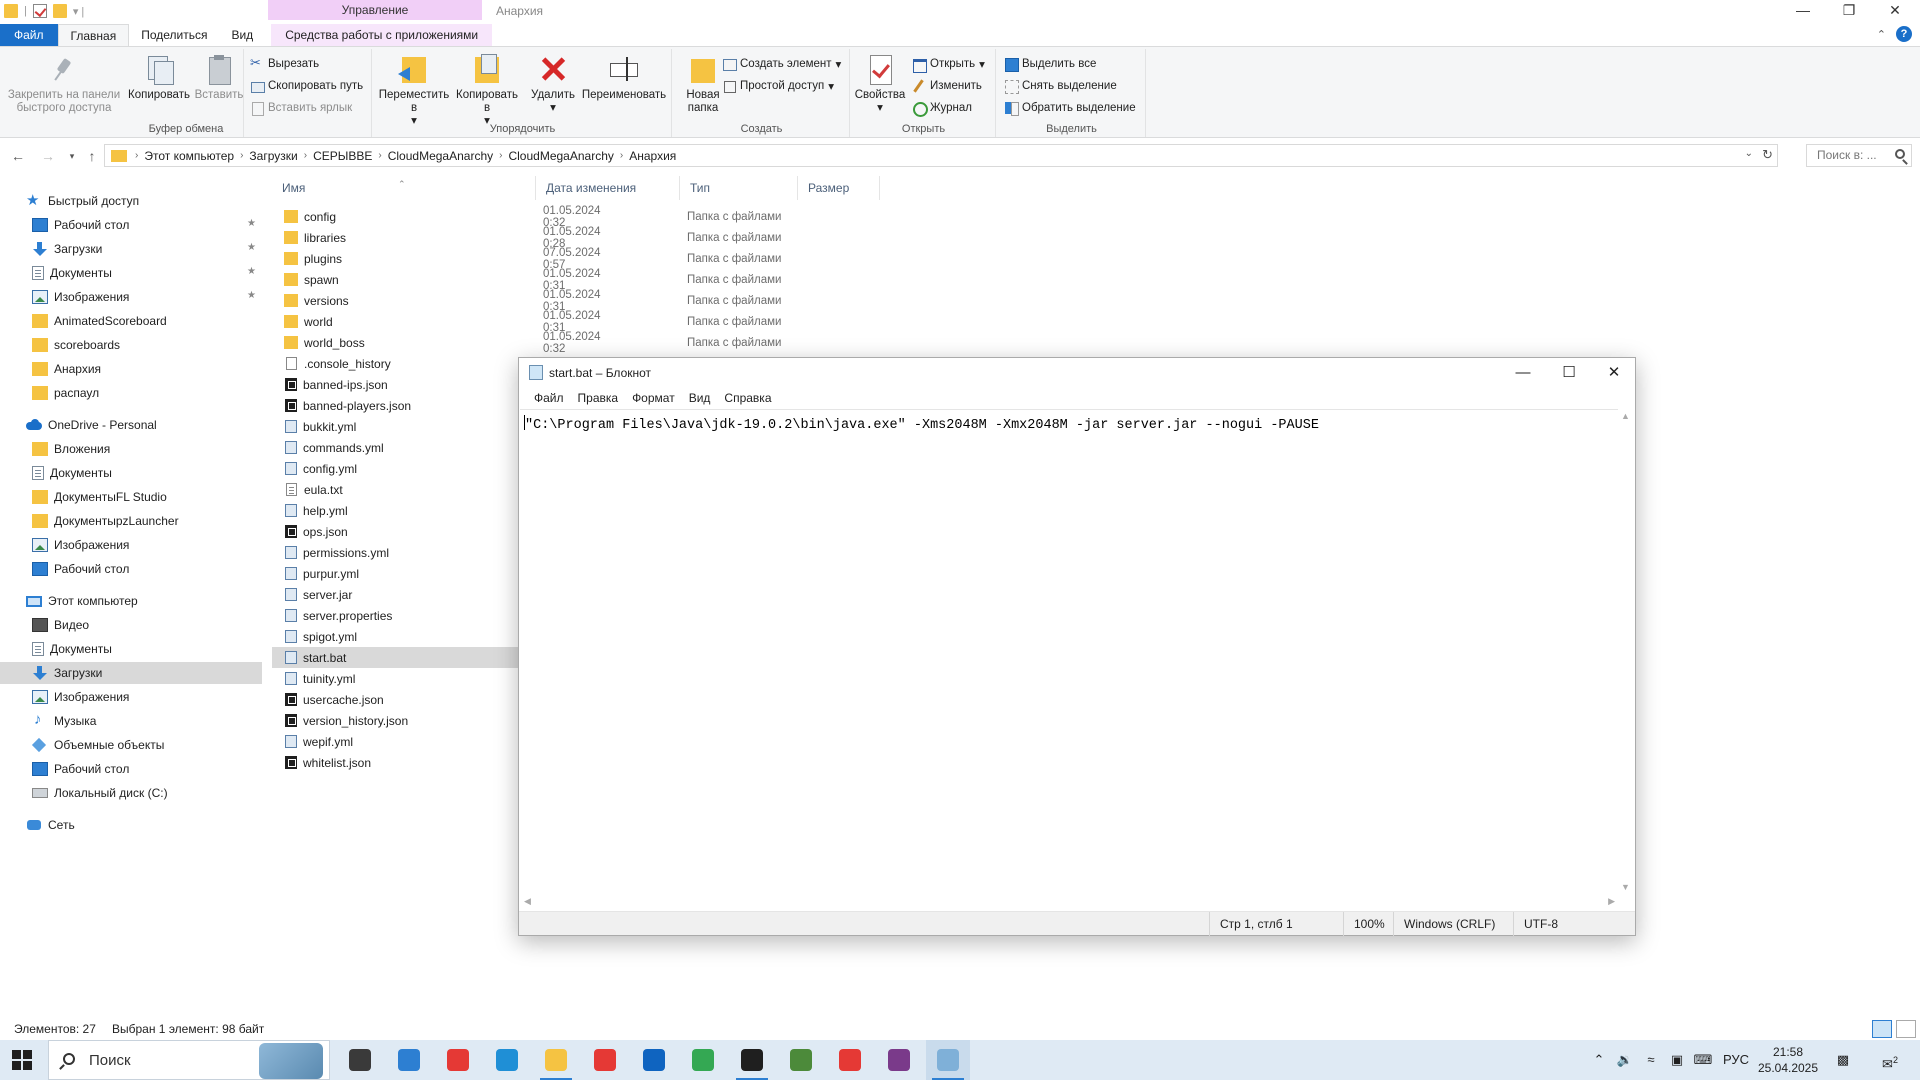 The width and height of the screenshot is (1920, 1080). I want to click on open-button: Открыть ▾, so click(948, 64).